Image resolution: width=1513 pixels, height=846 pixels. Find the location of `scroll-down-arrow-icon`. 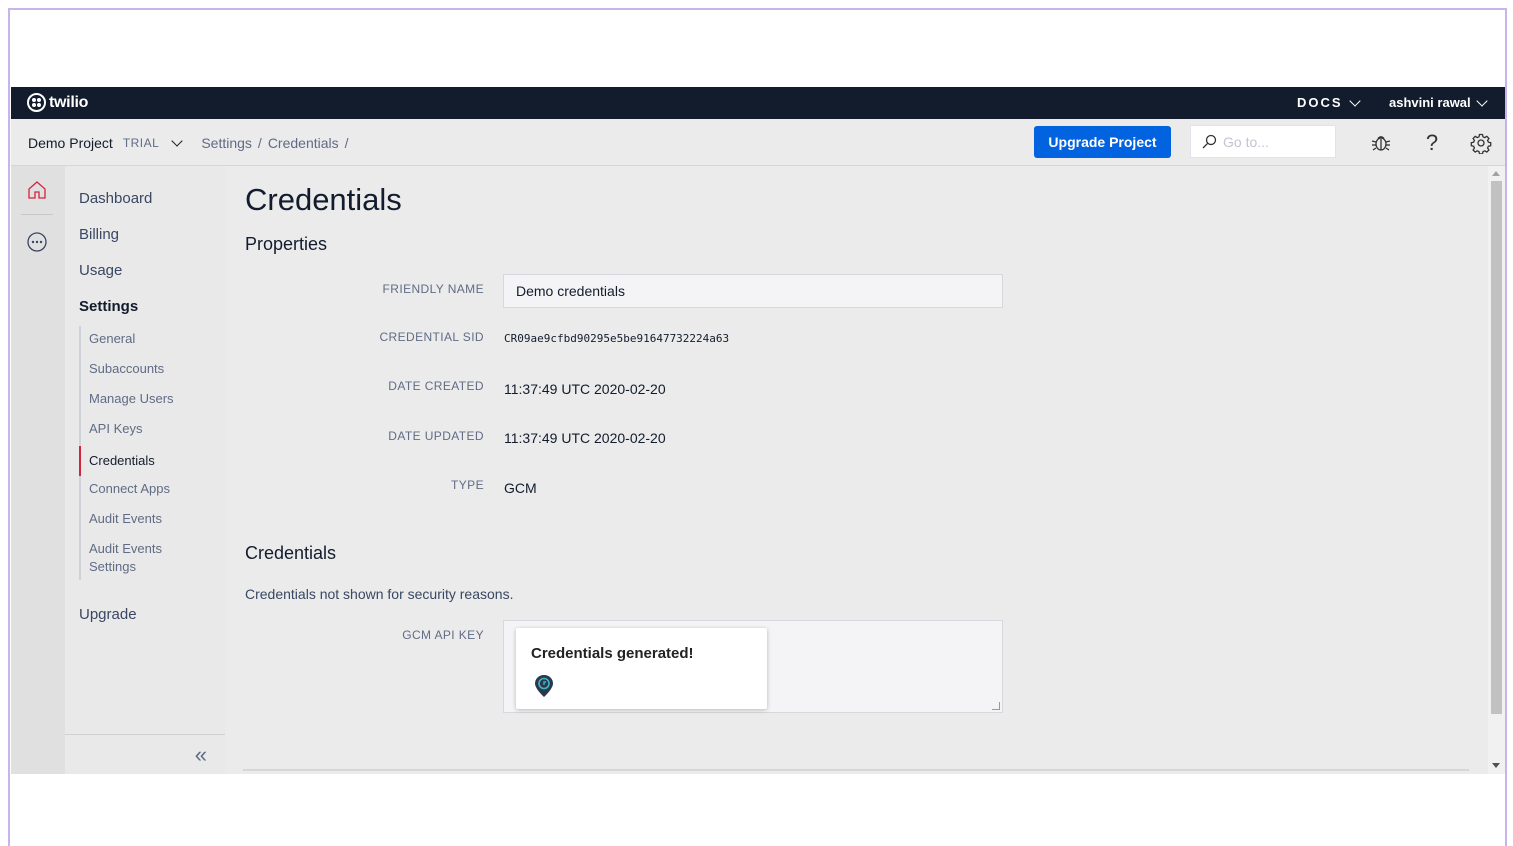

scroll-down-arrow-icon is located at coordinates (1496, 765).